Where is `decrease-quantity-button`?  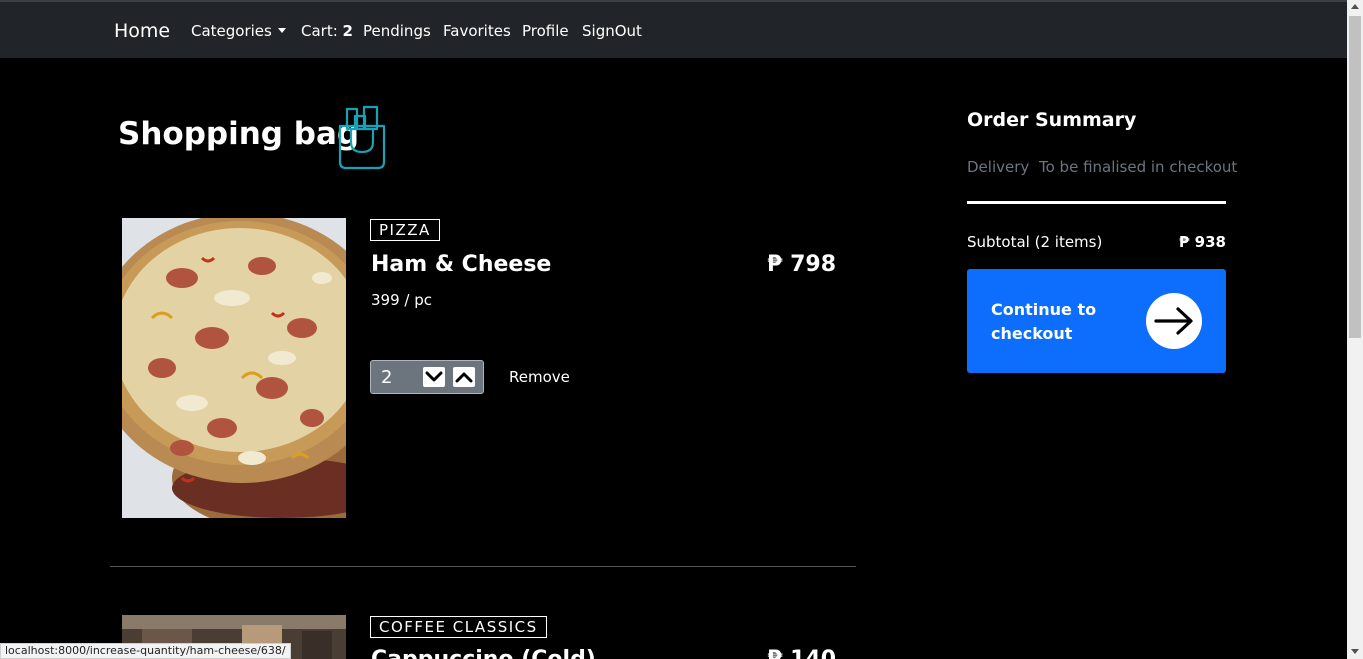 decrease-quantity-button is located at coordinates (434, 377).